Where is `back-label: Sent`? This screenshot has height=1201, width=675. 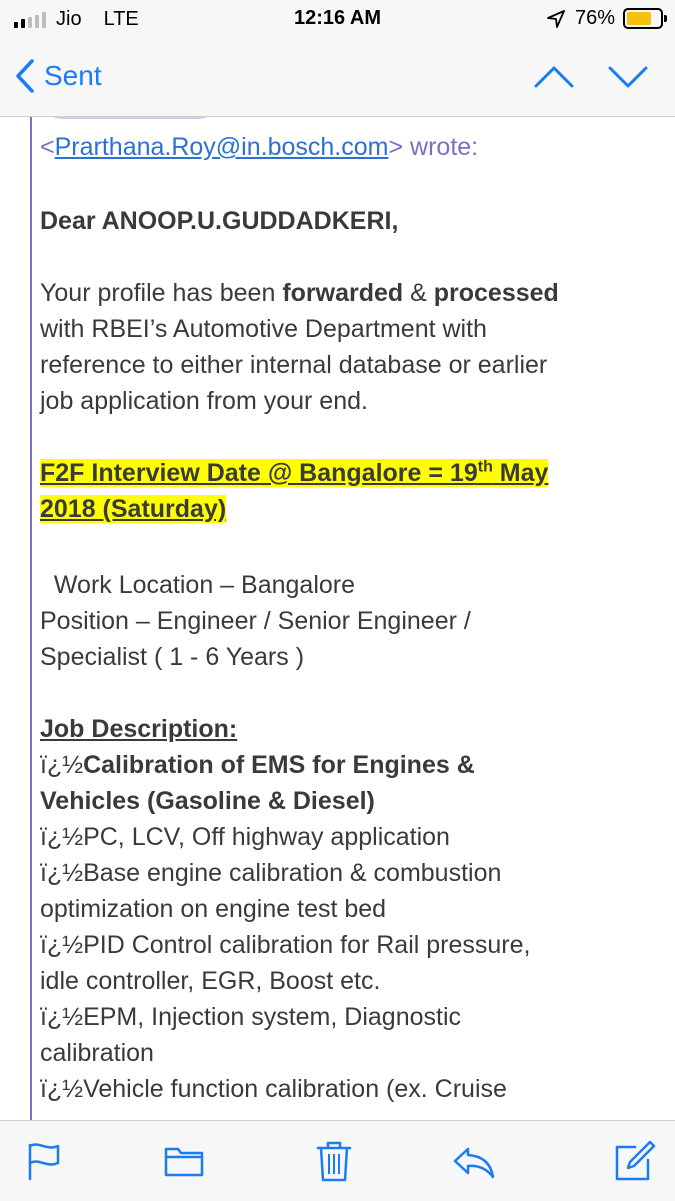
back-label: Sent is located at coordinates (73, 75).